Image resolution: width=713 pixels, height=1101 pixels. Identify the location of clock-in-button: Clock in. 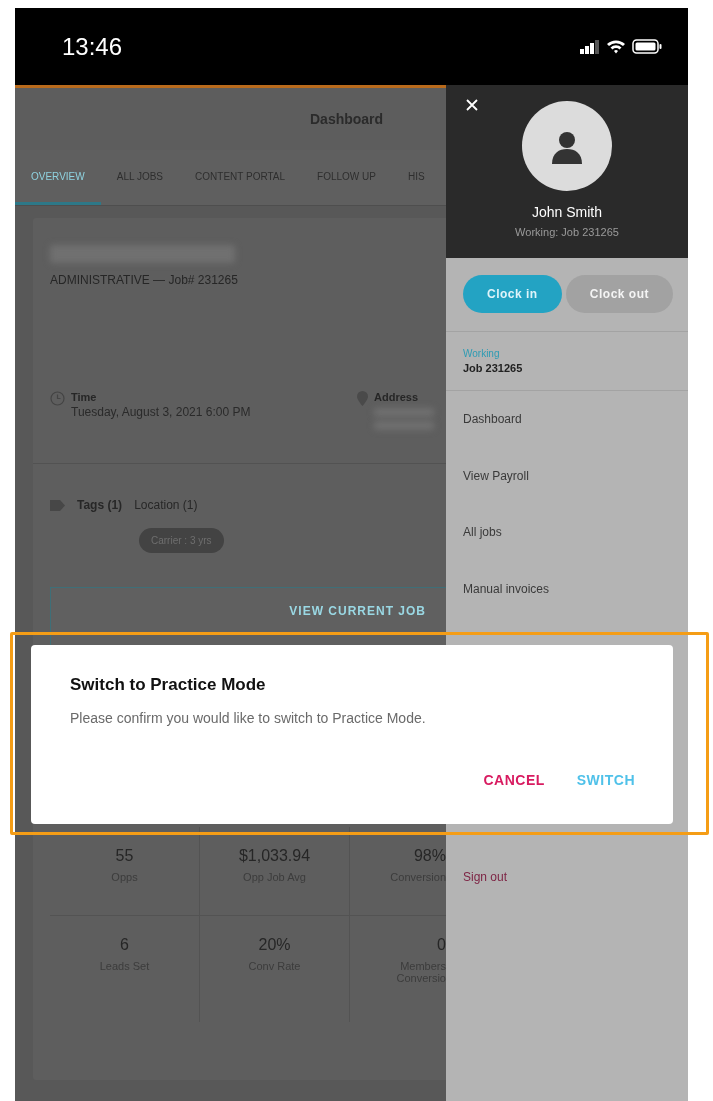
(512, 294).